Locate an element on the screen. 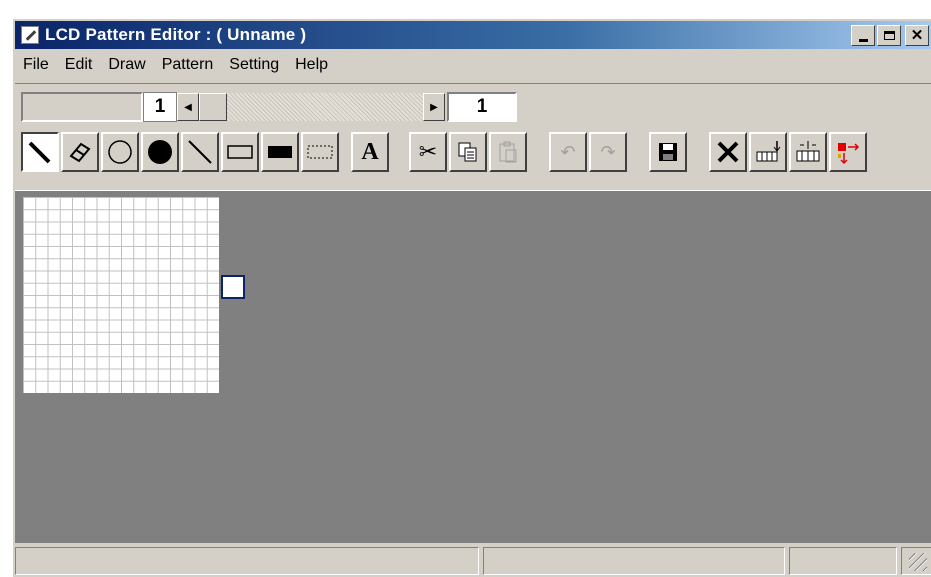  status-bar is located at coordinates (473, 561).